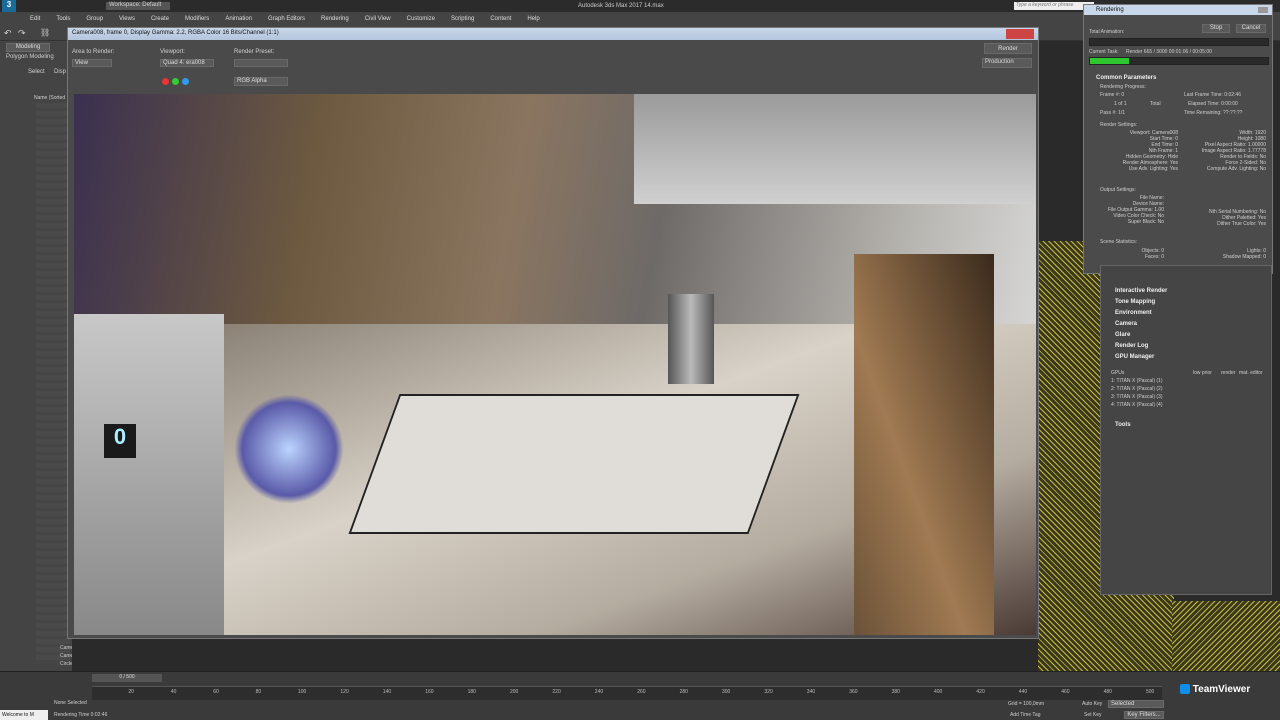  I want to click on area-to-render-select: View, so click(92, 63).